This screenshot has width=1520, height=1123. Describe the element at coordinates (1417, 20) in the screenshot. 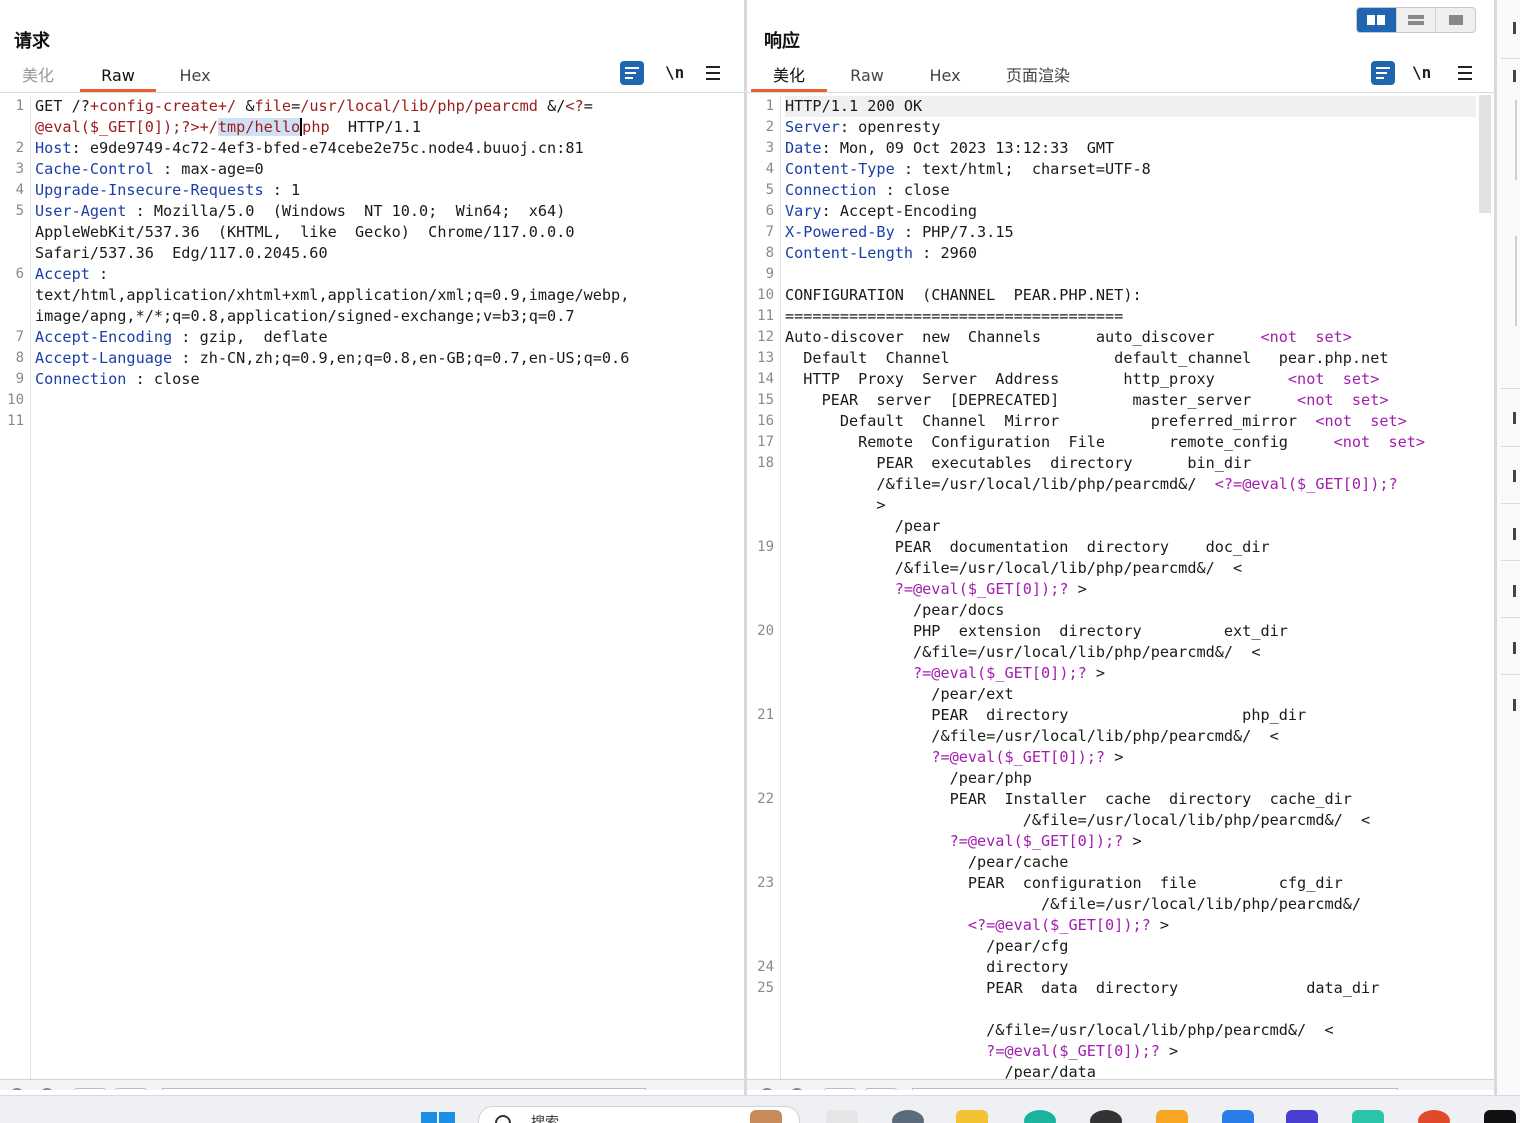

I see `layout-stacked-icon` at that location.